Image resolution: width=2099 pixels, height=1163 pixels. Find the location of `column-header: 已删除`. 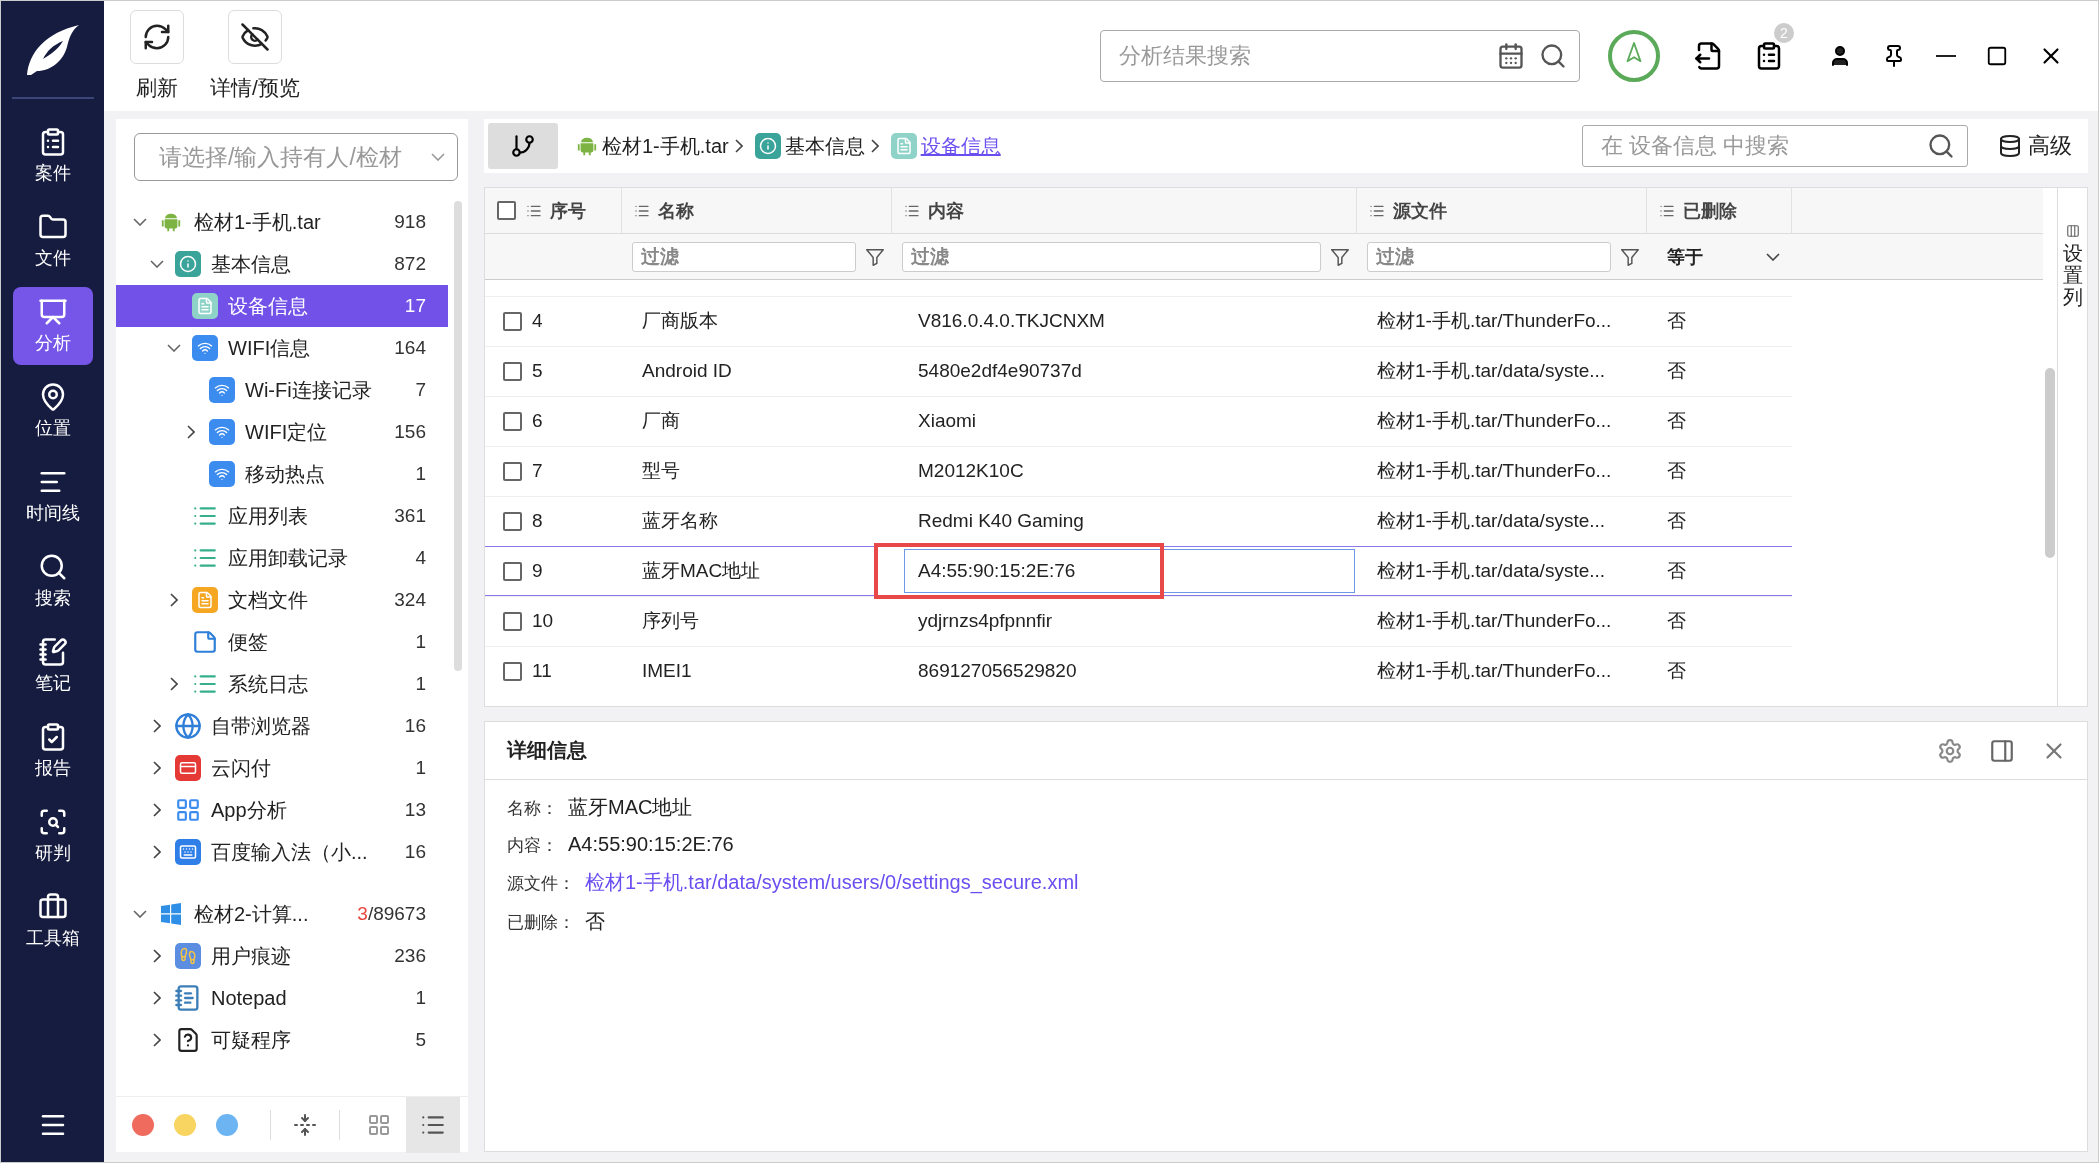

column-header: 已删除 is located at coordinates (1710, 210).